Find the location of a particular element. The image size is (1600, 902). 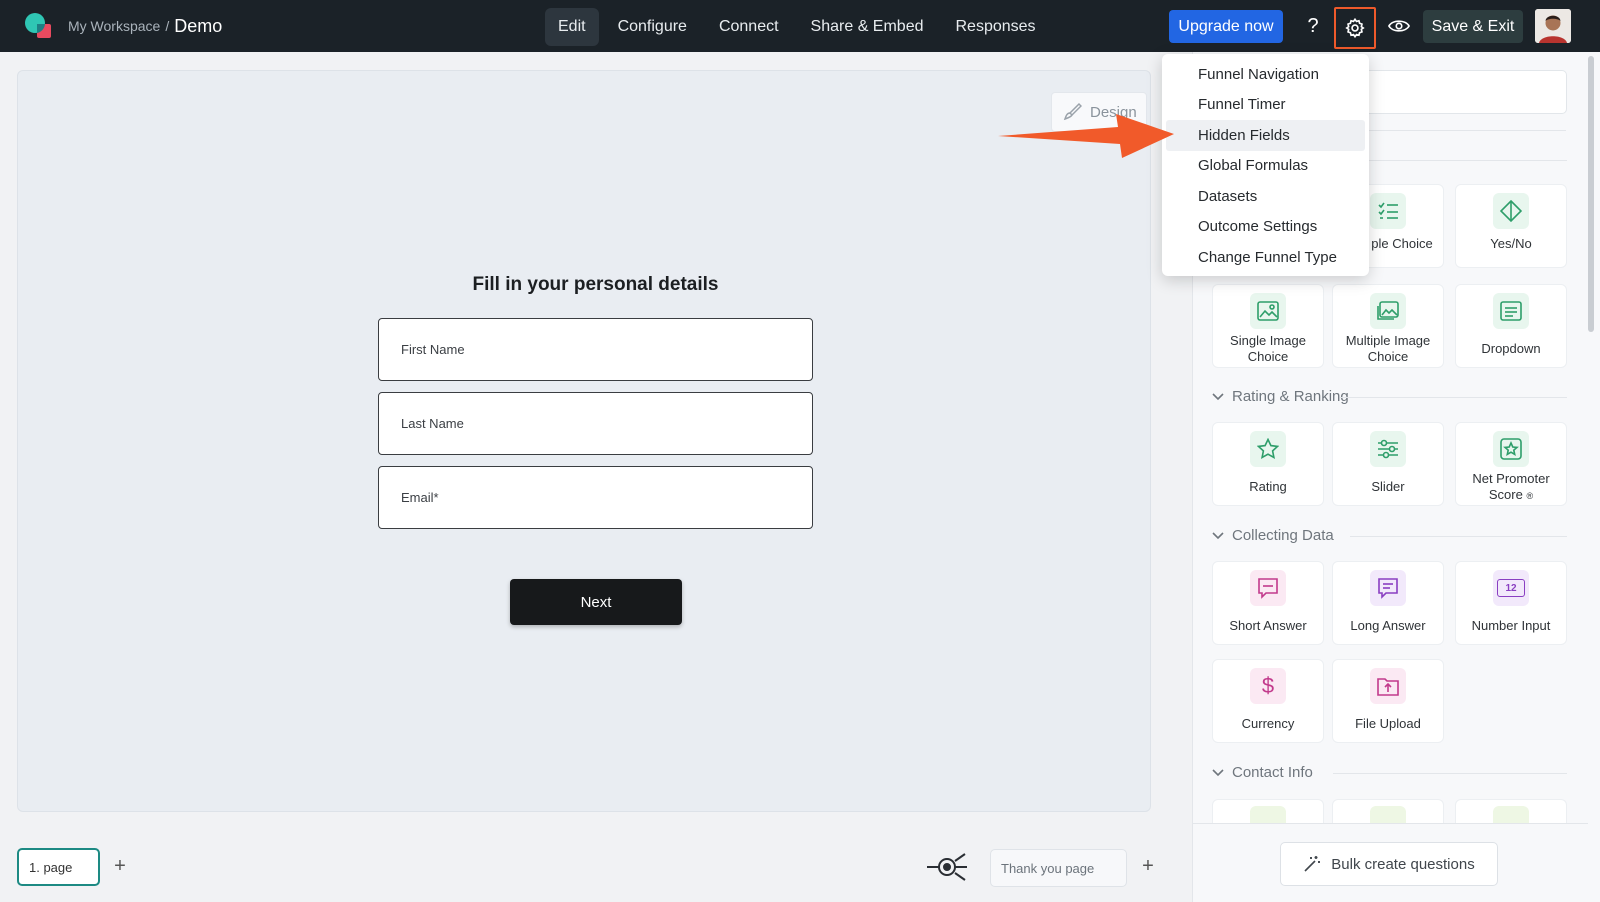

panel-scrollbar is located at coordinates (1591, 194).